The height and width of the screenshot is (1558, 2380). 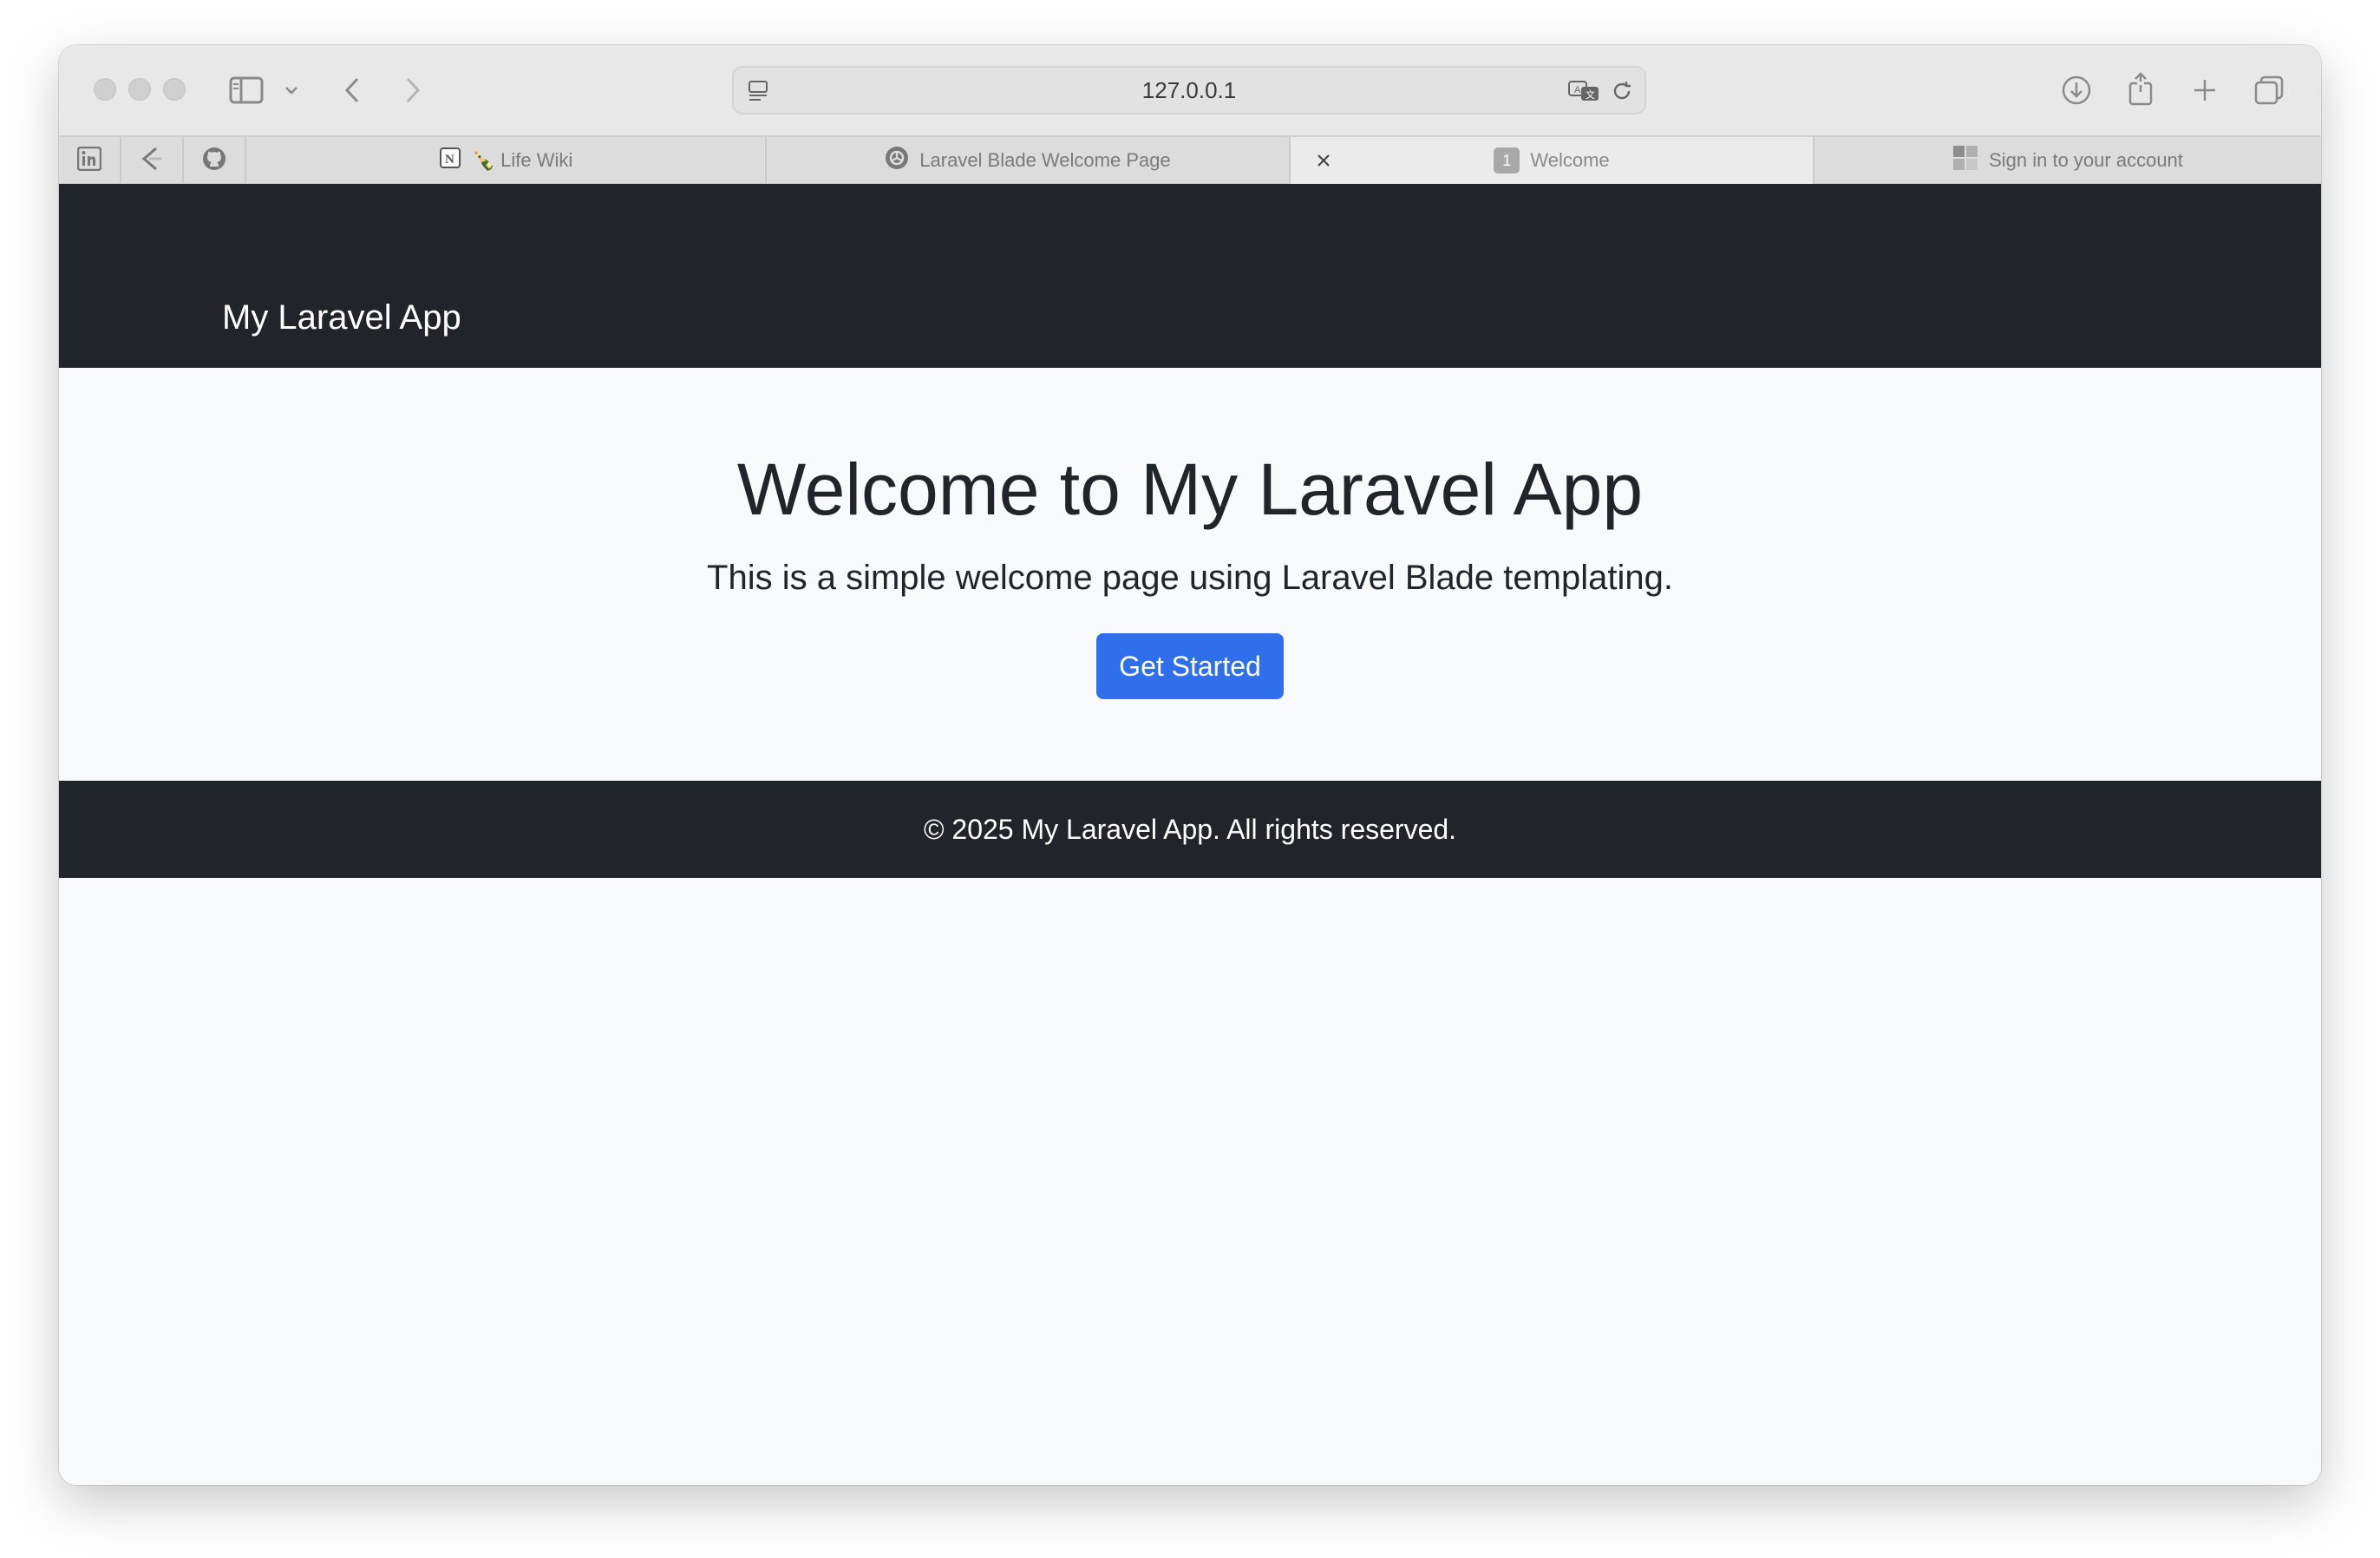 What do you see at coordinates (413, 90) in the screenshot?
I see `forward-icon` at bounding box center [413, 90].